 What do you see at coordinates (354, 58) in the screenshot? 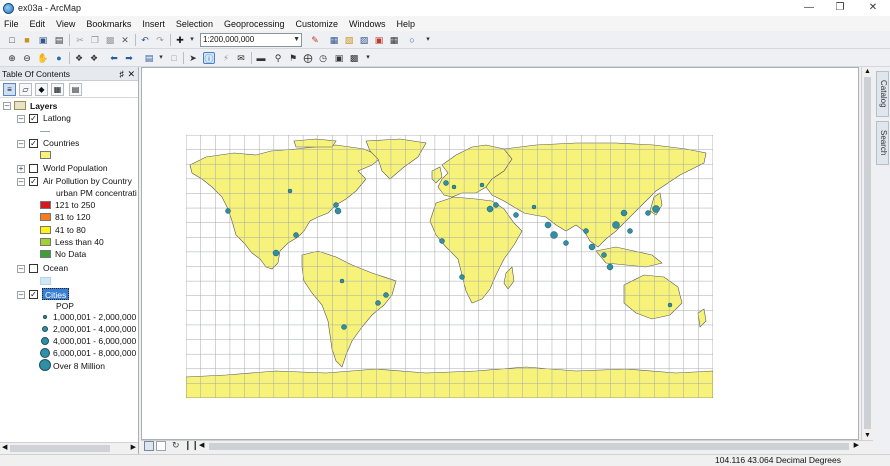
I see `swipe-icon: ▩` at bounding box center [354, 58].